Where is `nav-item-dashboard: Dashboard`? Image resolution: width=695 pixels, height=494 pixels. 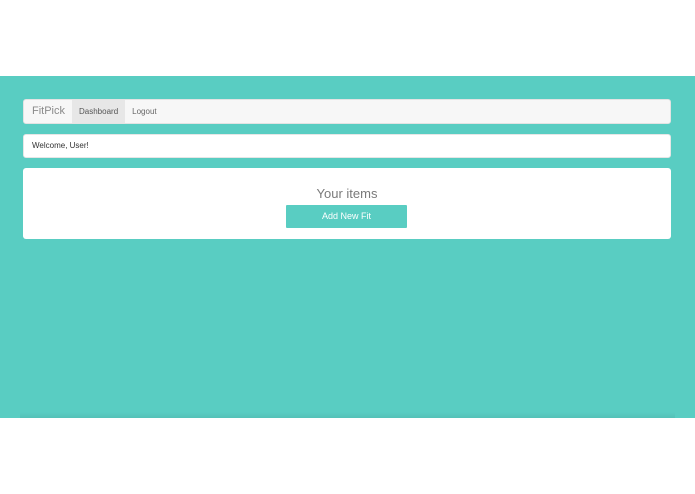
nav-item-dashboard: Dashboard is located at coordinates (99, 111).